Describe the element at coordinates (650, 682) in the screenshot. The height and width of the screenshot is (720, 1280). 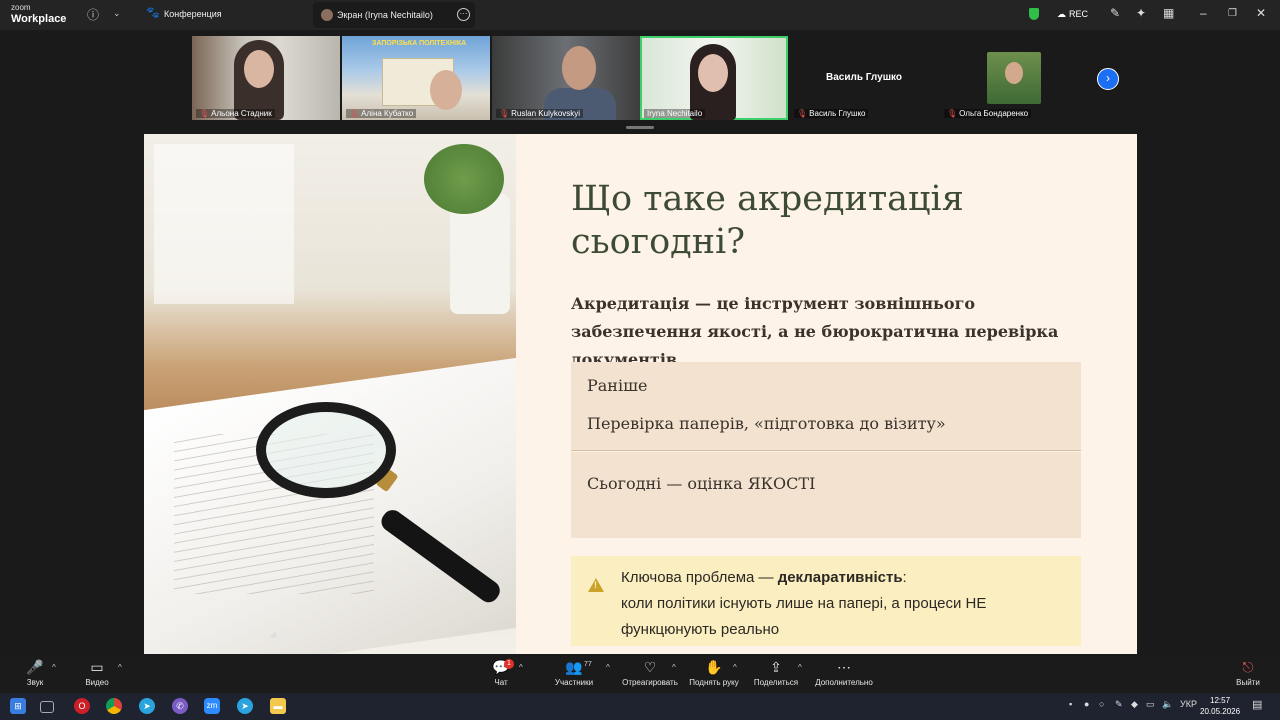
I see `react-label: Отреагировать` at that location.